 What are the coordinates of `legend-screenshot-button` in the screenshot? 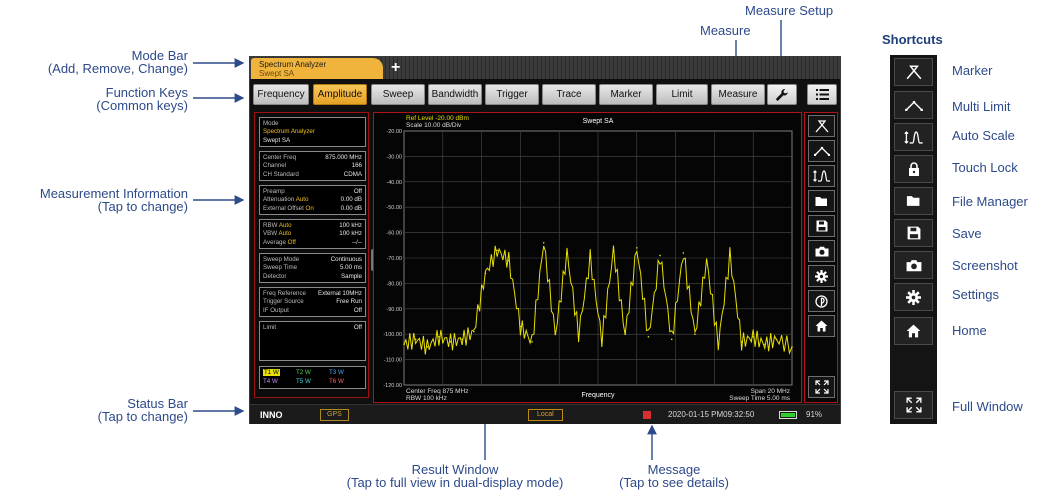 It's located at (913, 265).